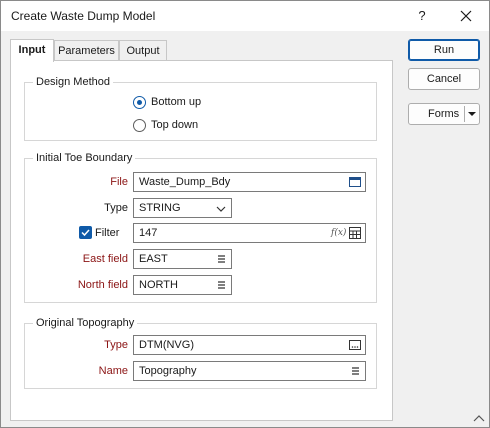  I want to click on tab-output: Output, so click(143, 50).